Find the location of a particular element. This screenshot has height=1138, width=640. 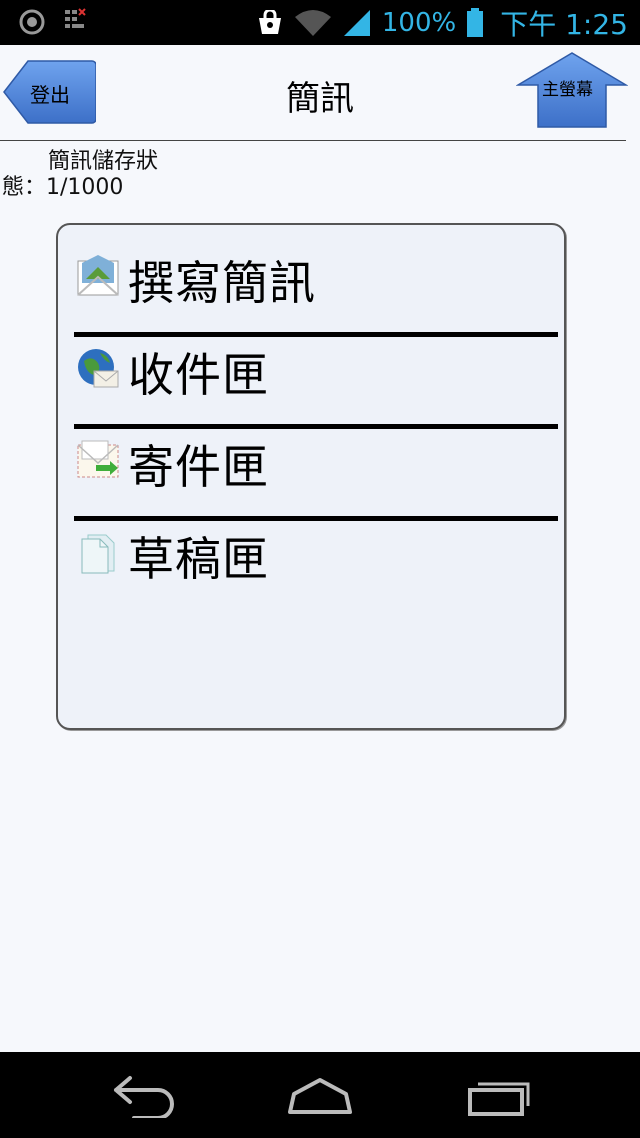

home-screen-button: 主螢幕 is located at coordinates (572, 90).